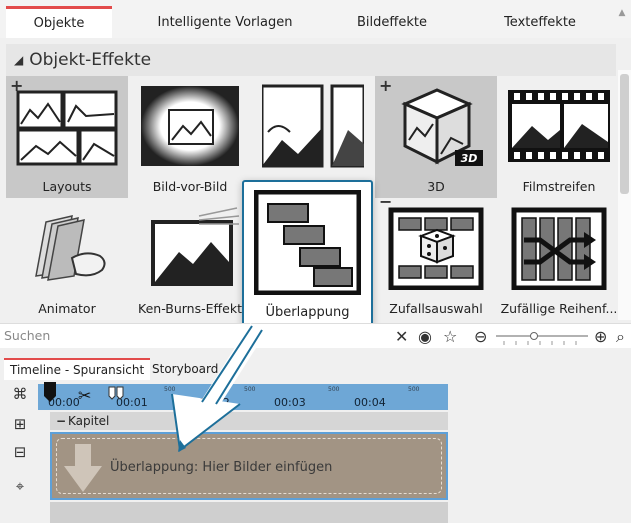  Describe the element at coordinates (67, 308) in the screenshot. I see `effect-label: Animator` at that location.